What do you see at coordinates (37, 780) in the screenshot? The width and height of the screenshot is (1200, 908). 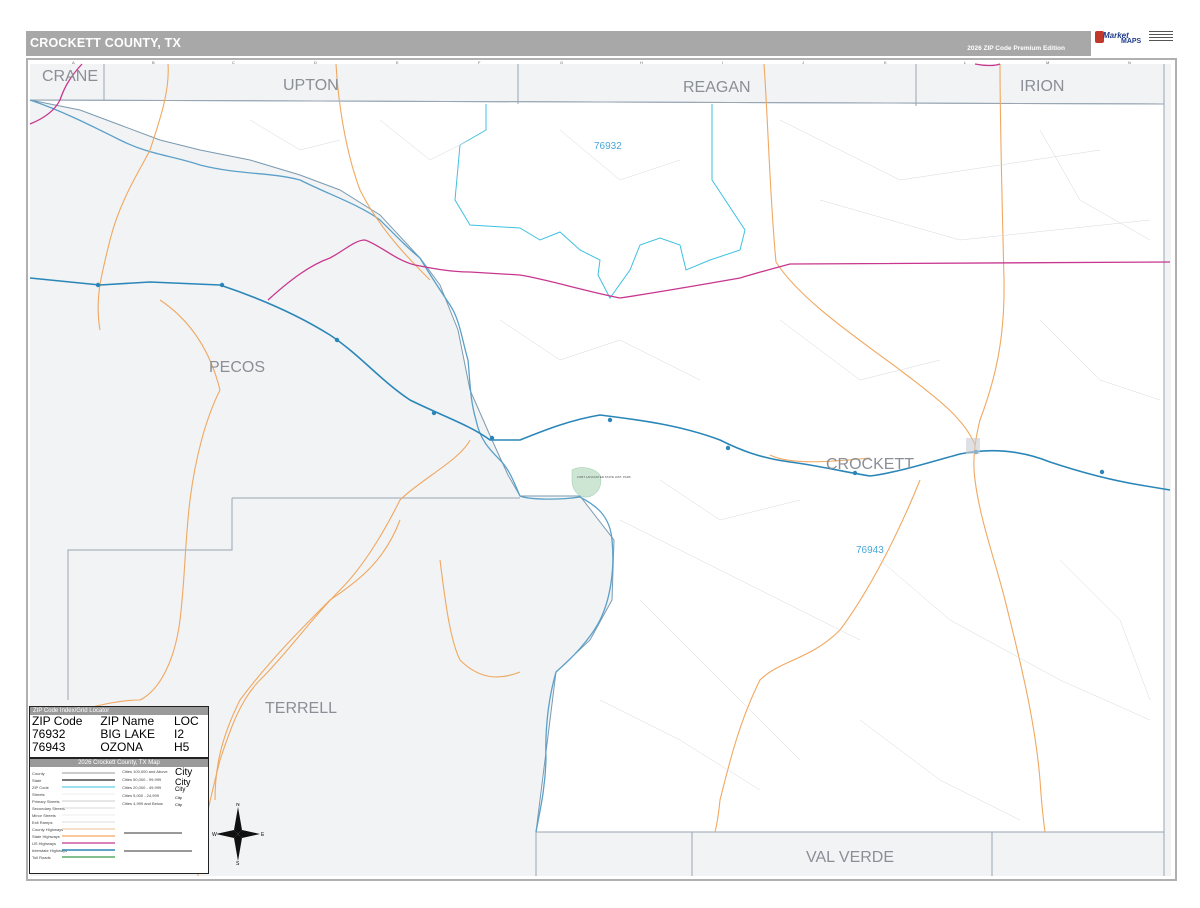 I see `key-item: State` at bounding box center [37, 780].